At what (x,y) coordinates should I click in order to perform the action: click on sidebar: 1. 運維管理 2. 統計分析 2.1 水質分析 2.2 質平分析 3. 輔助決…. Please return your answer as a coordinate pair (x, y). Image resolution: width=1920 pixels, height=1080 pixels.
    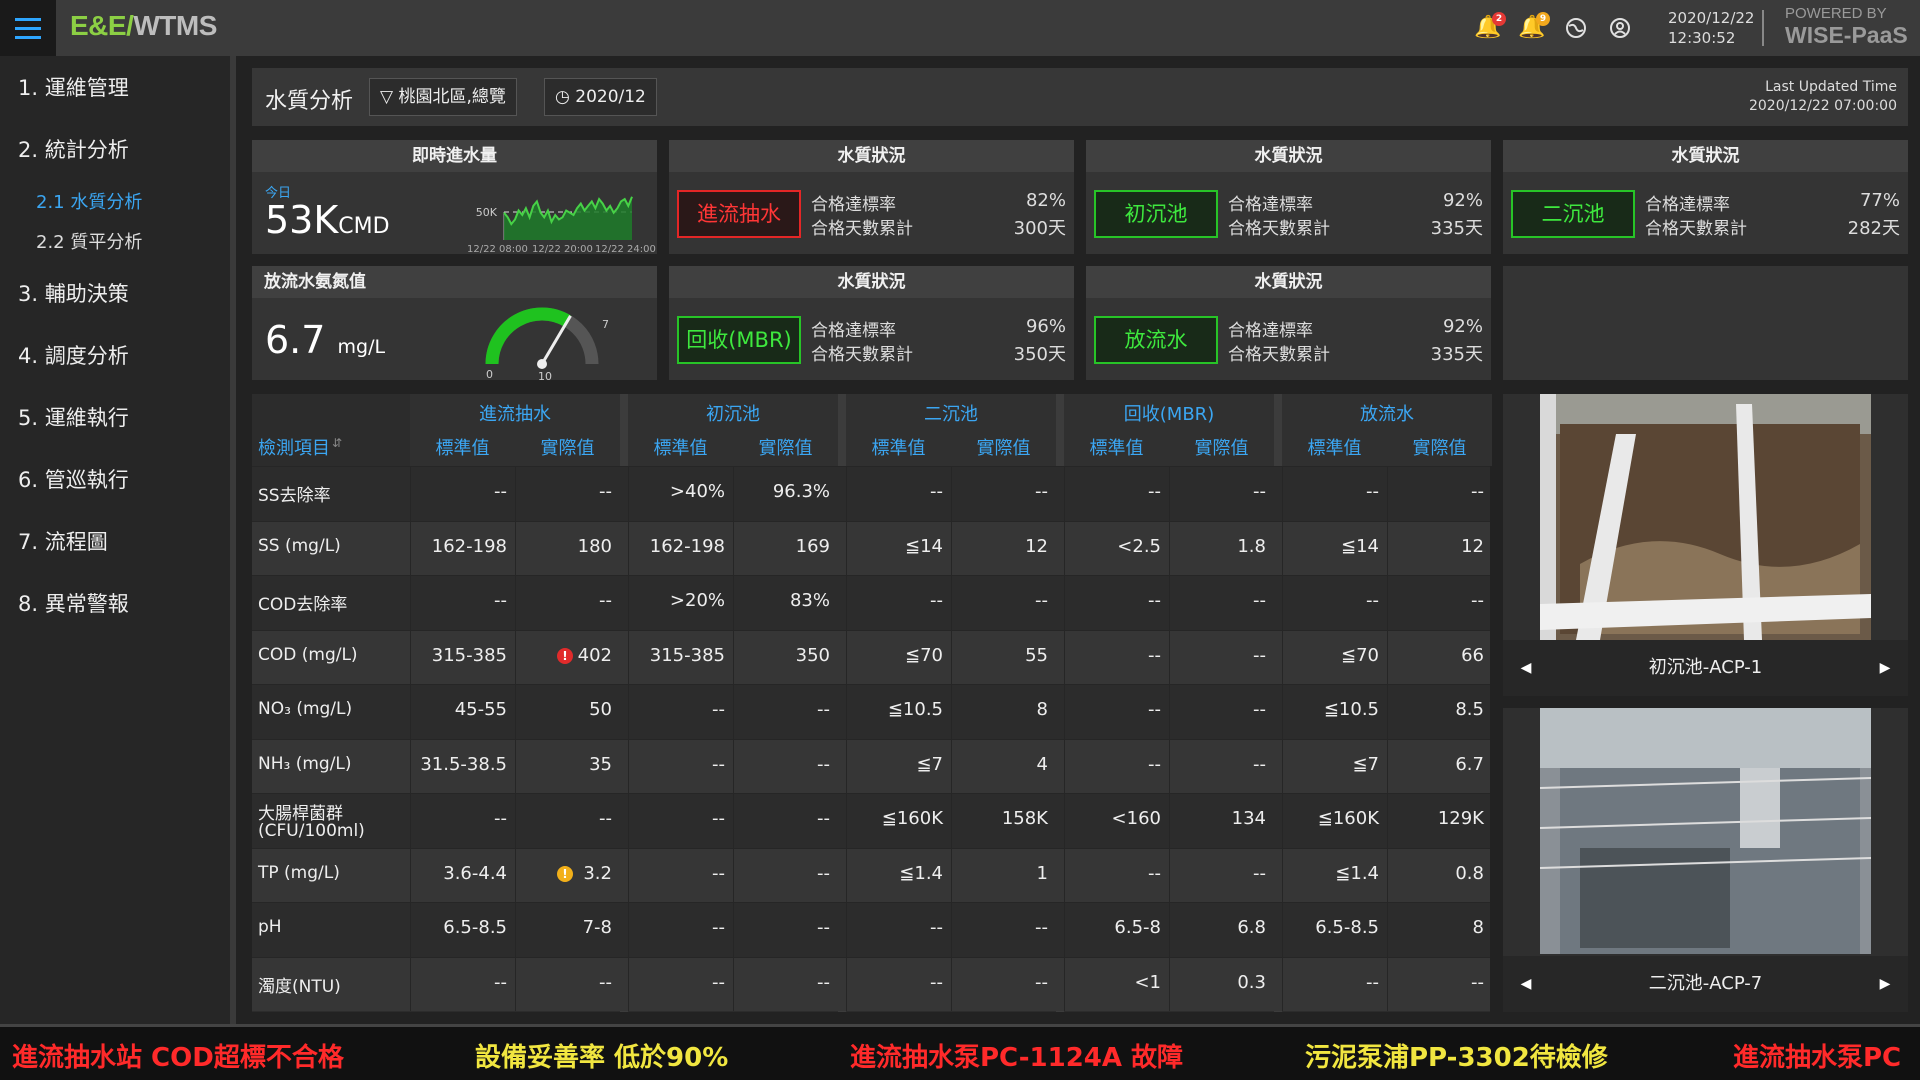
    Looking at the image, I should click on (118, 540).